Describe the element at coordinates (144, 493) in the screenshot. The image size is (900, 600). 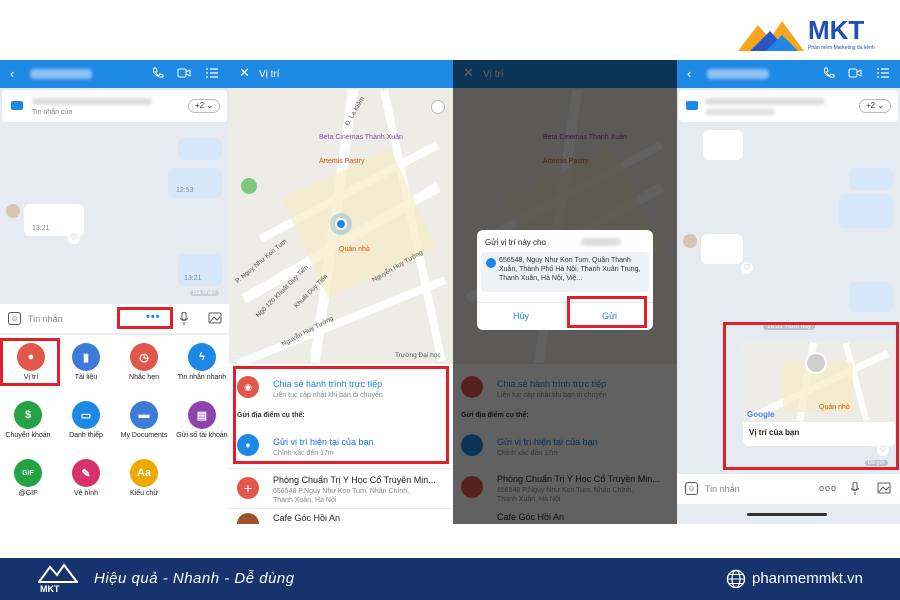
I see `attach-label: Kiểu chữ` at that location.